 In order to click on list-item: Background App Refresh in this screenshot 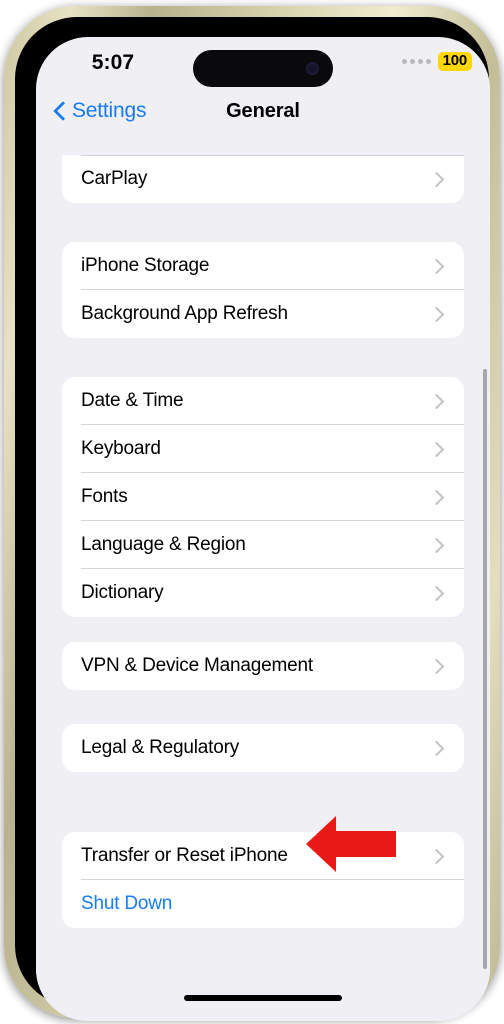, I will do `click(263, 314)`.